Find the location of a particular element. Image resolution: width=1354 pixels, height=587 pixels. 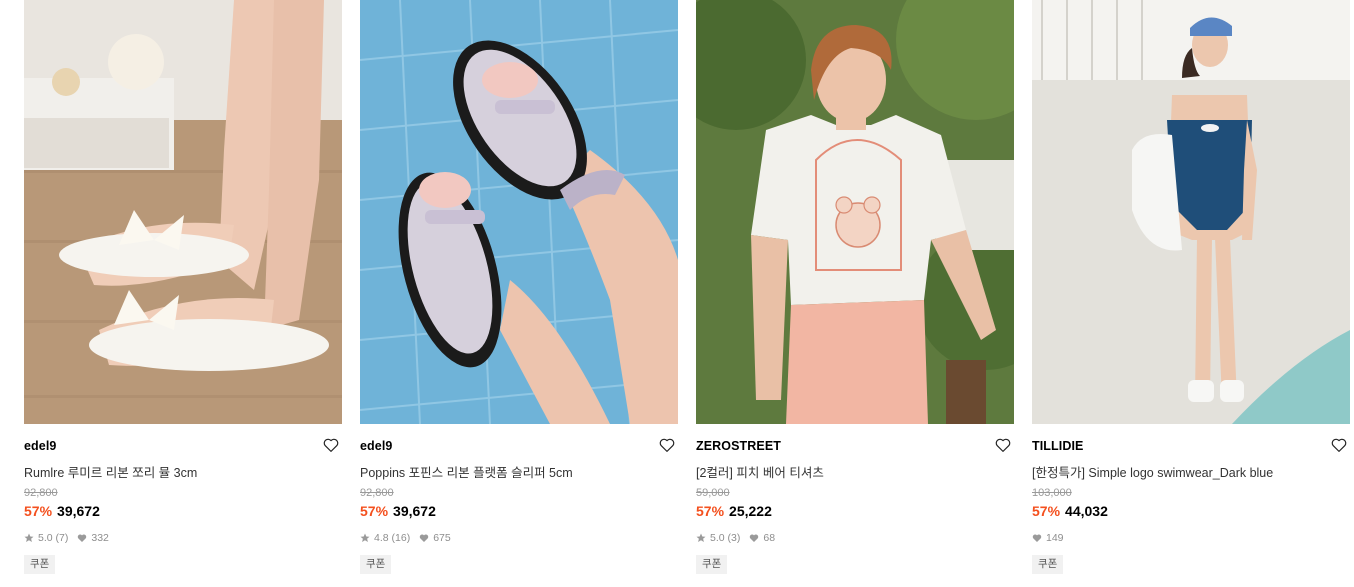

product-title: Rumlre 루미르 리본 쪼리 뮬 3cm is located at coordinates (172, 471).